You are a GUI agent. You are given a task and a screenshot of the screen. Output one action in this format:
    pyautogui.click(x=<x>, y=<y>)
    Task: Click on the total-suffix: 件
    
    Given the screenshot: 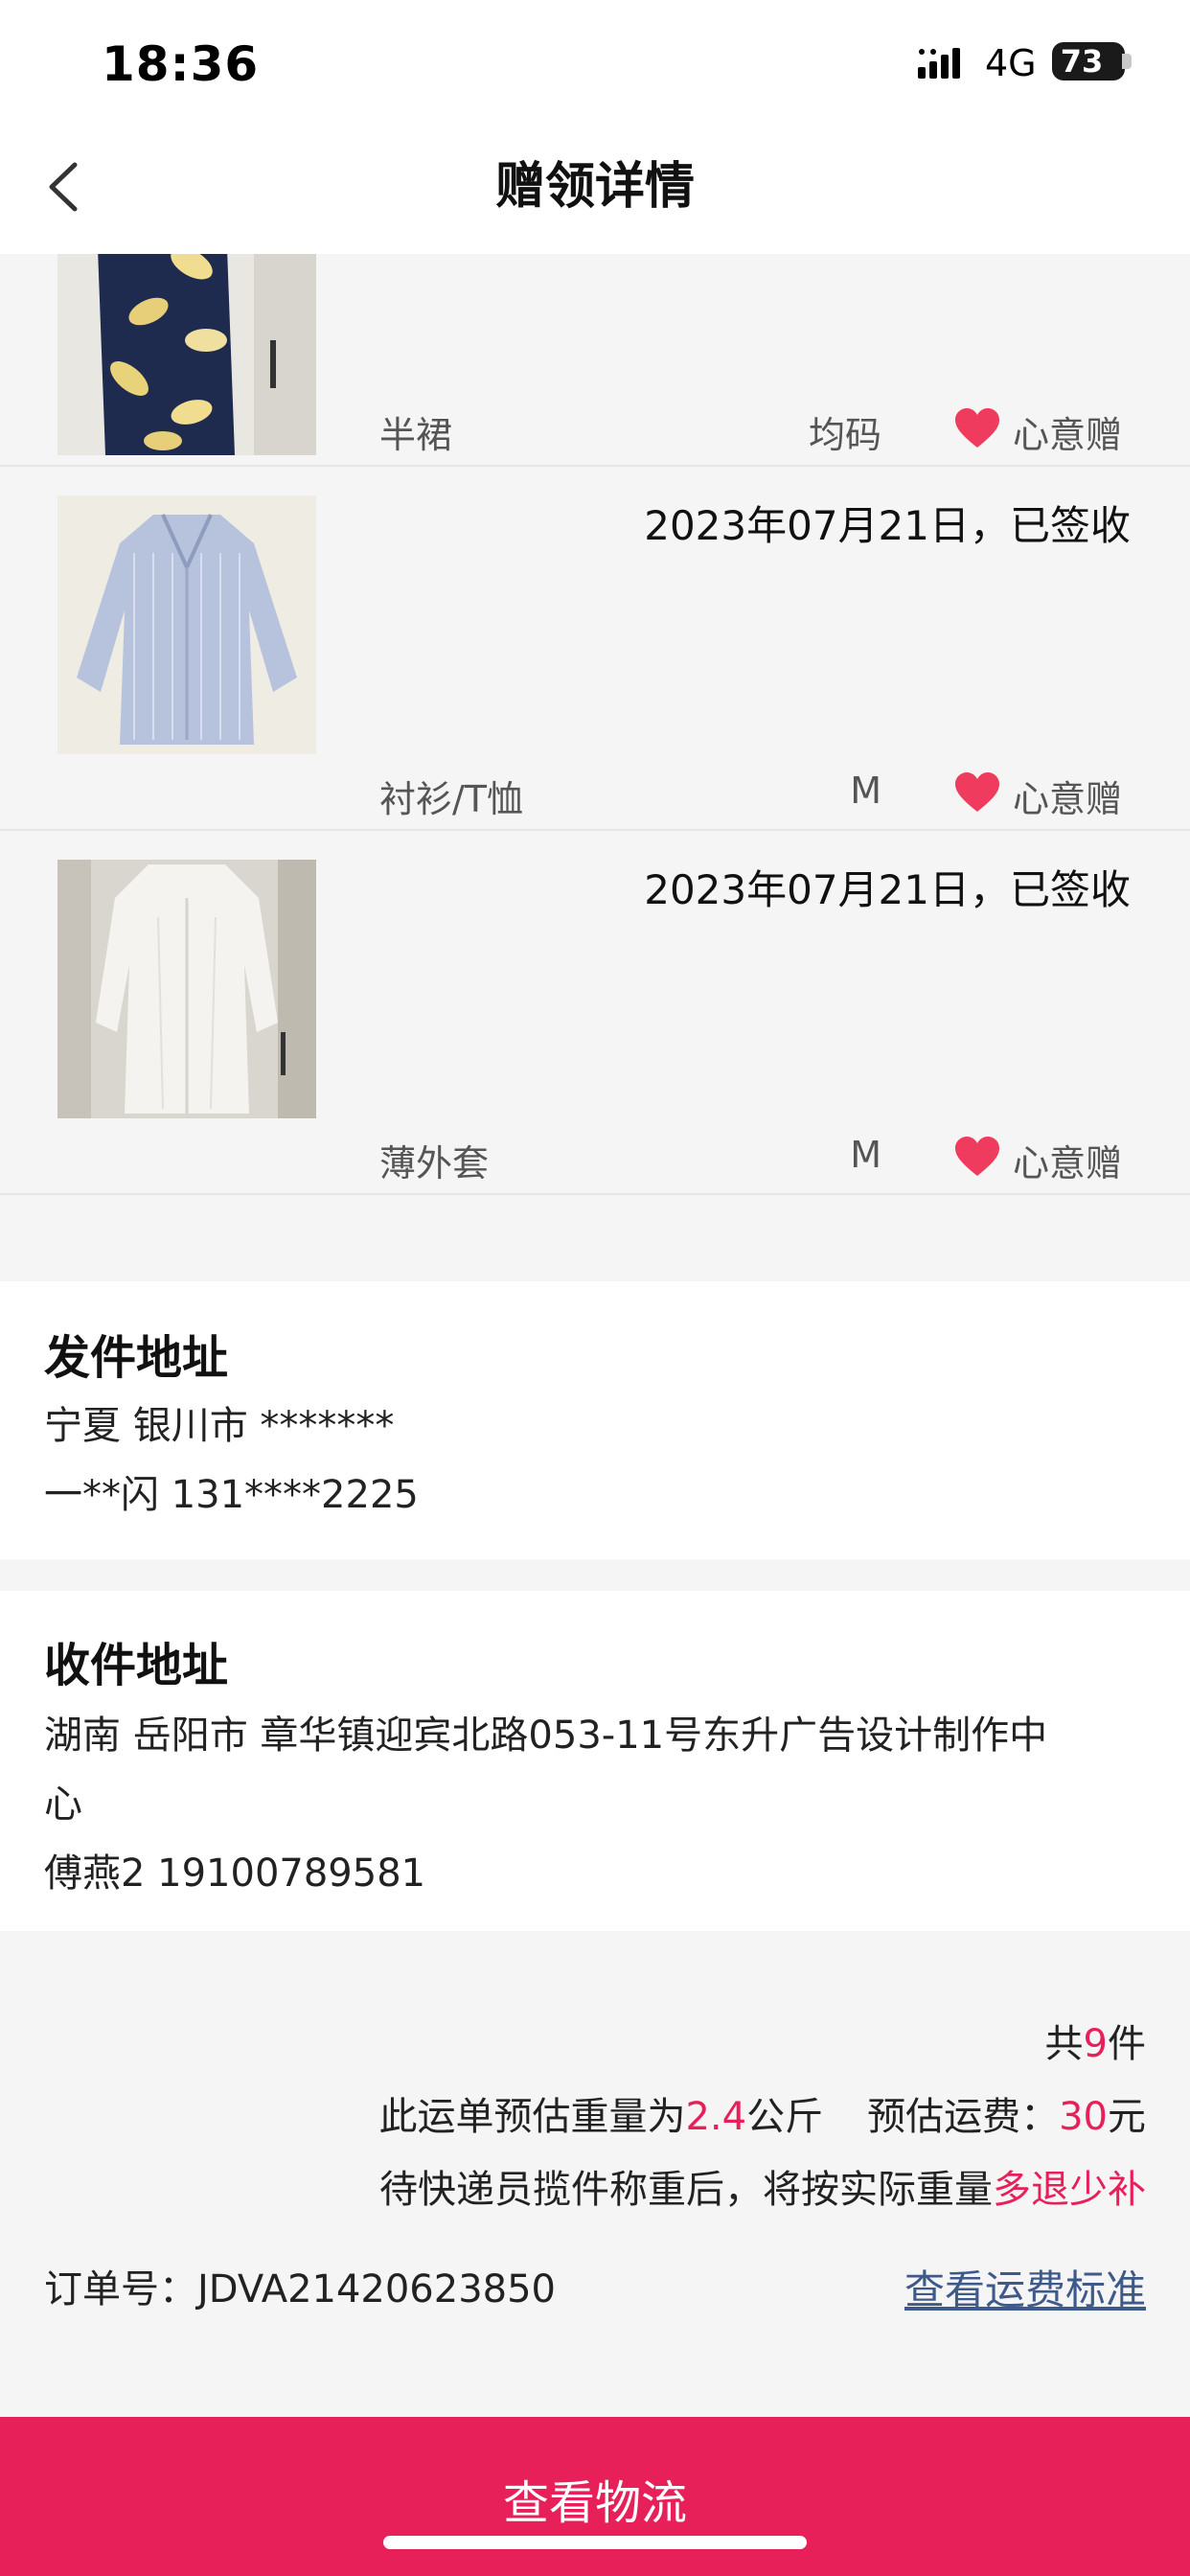 What is the action you would take?
    pyautogui.click(x=1127, y=2044)
    